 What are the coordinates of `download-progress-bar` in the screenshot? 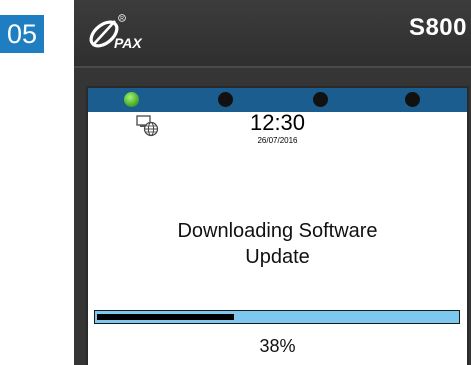 It's located at (277, 317).